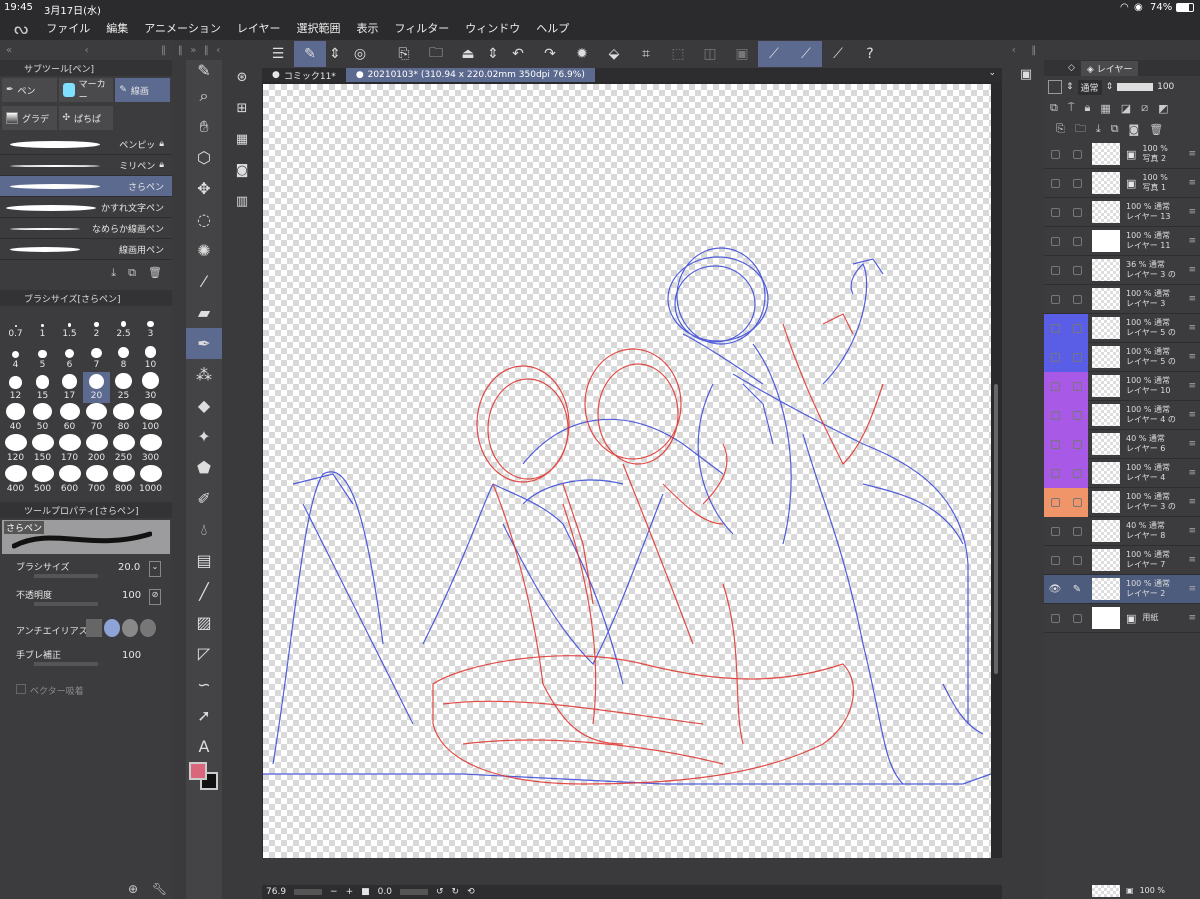 Image resolution: width=1200 pixels, height=899 pixels. Describe the element at coordinates (242, 108) in the screenshot. I see `image-material-icon: ⊞` at that location.